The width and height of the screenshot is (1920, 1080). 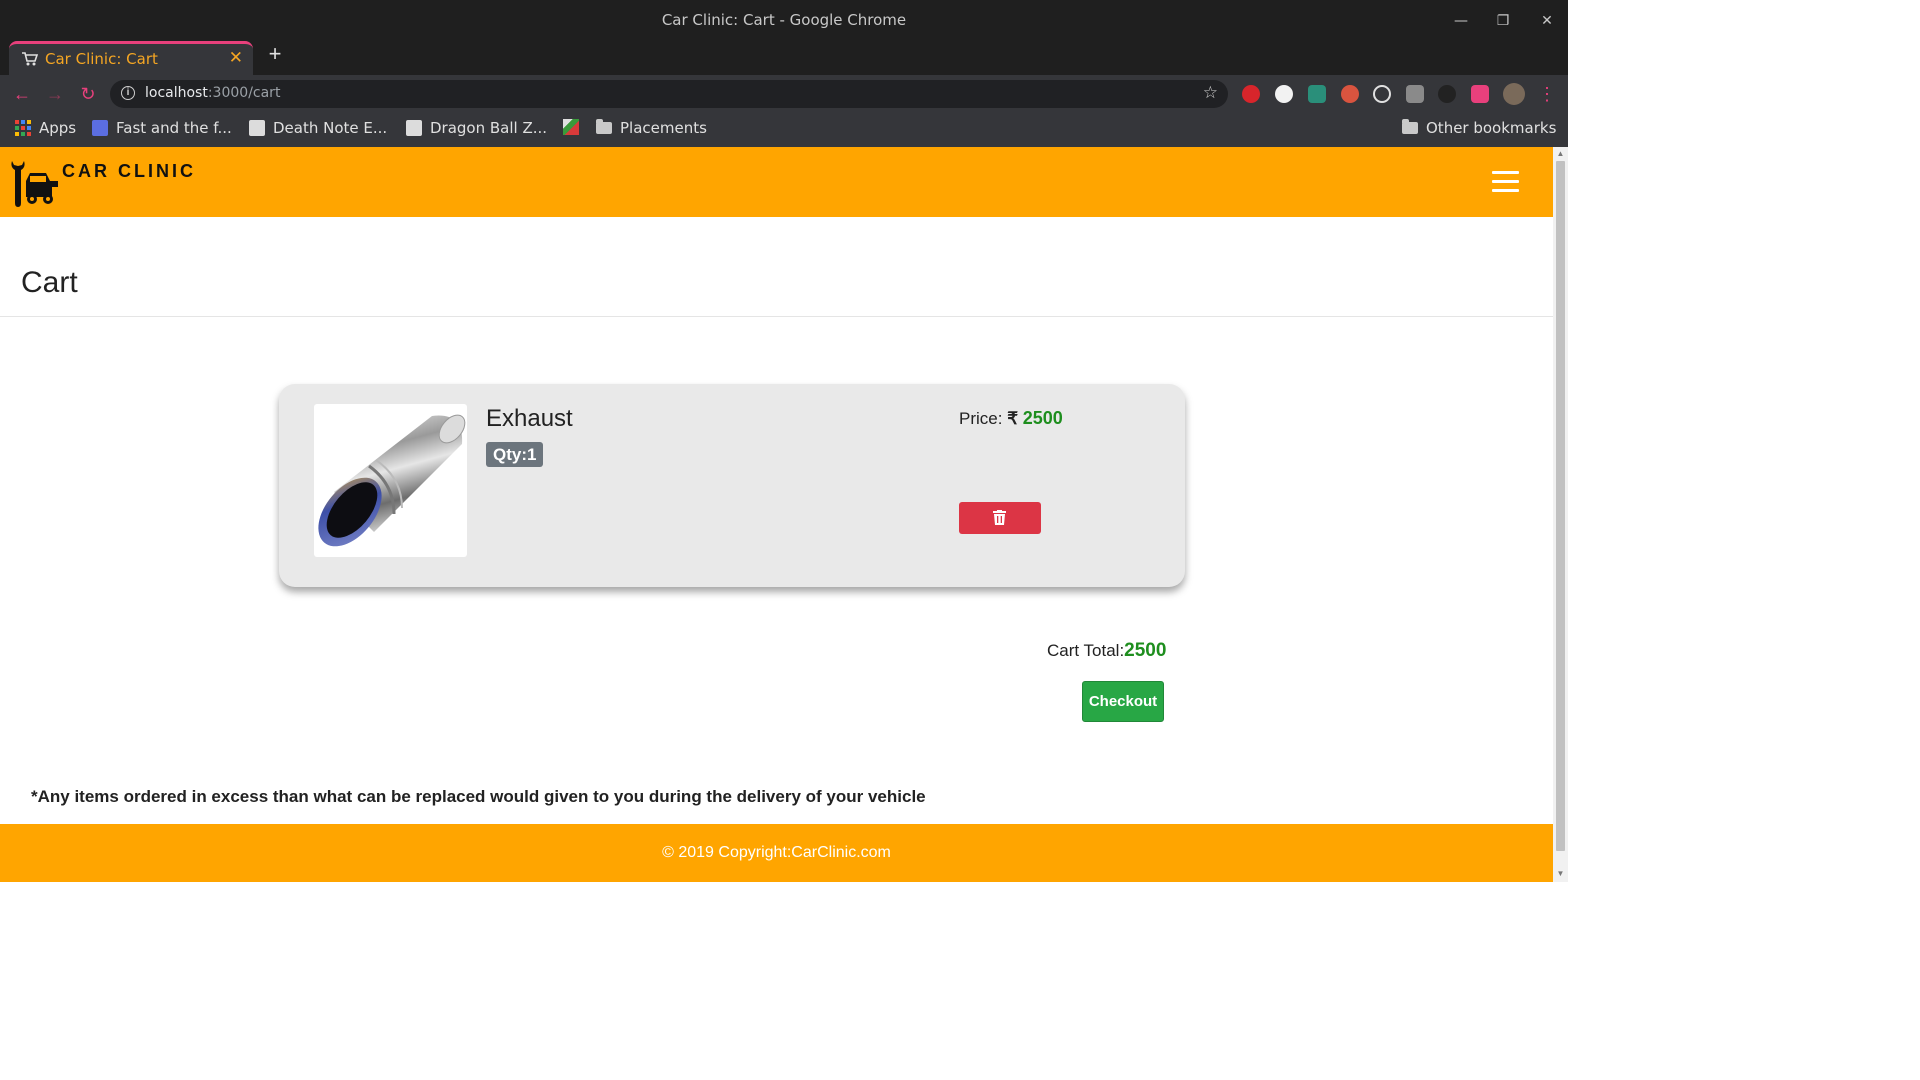 I want to click on bookmark-apps: Apps, so click(x=45, y=128).